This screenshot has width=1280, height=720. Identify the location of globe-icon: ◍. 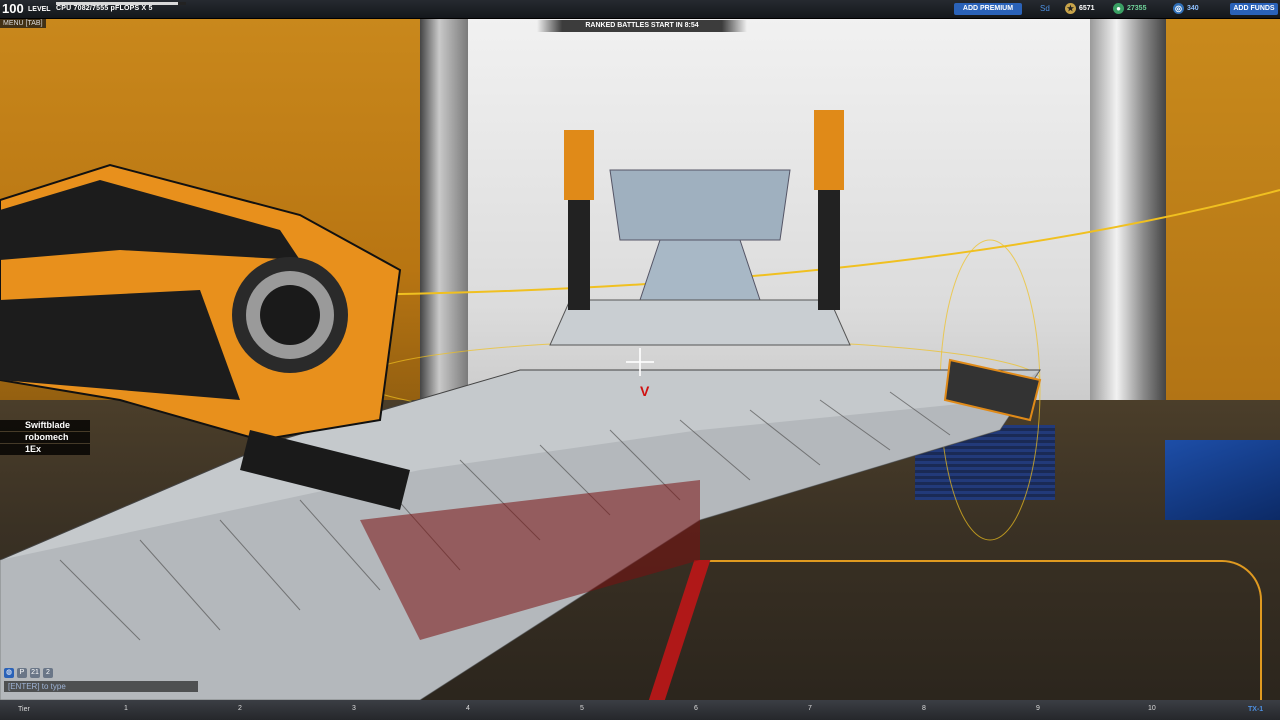
(9, 673).